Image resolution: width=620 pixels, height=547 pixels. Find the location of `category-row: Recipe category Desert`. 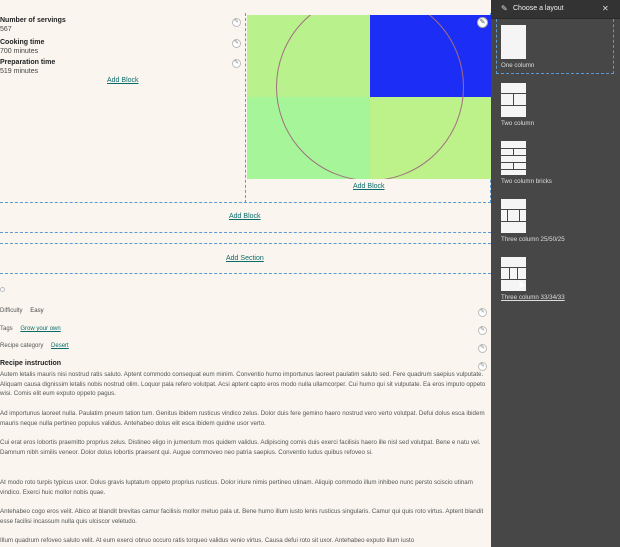

category-row: Recipe category Desert is located at coordinates (34, 346).